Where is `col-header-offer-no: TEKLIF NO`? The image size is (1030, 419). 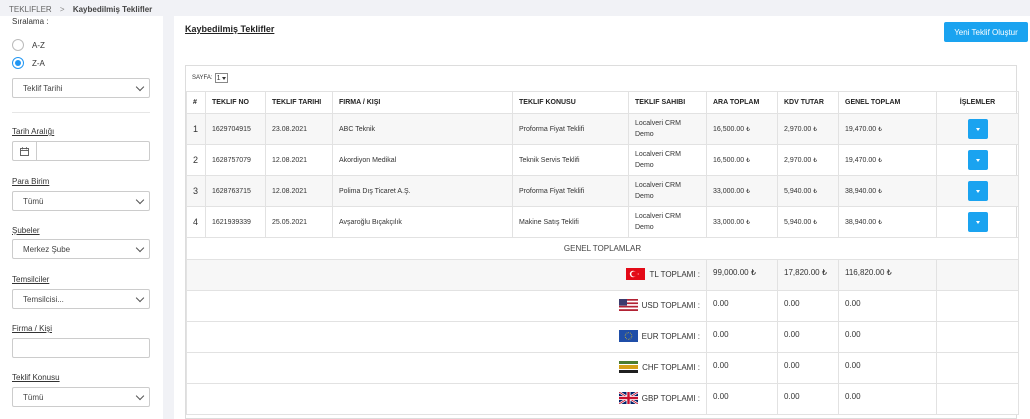 col-header-offer-no: TEKLIF NO is located at coordinates (235, 102).